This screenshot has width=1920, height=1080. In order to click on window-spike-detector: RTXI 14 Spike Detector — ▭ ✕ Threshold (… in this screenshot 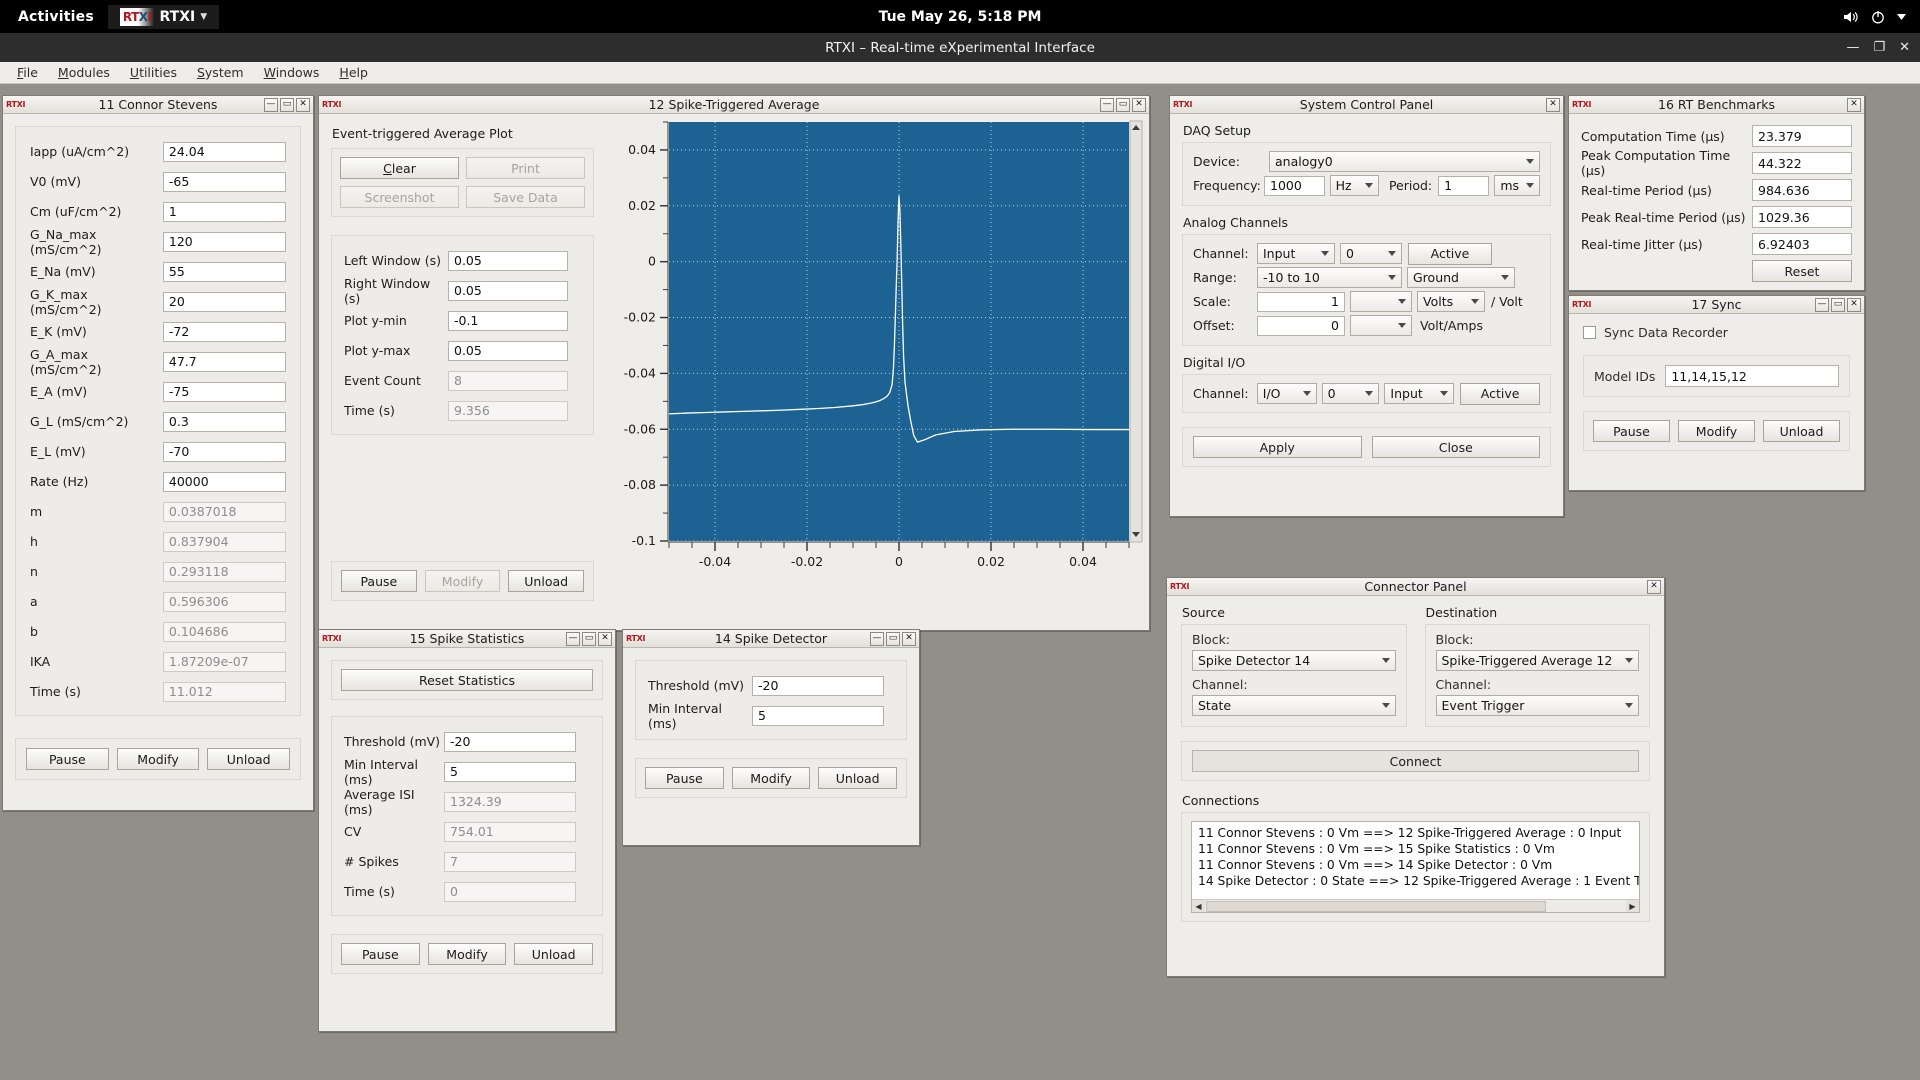, I will do `click(771, 737)`.